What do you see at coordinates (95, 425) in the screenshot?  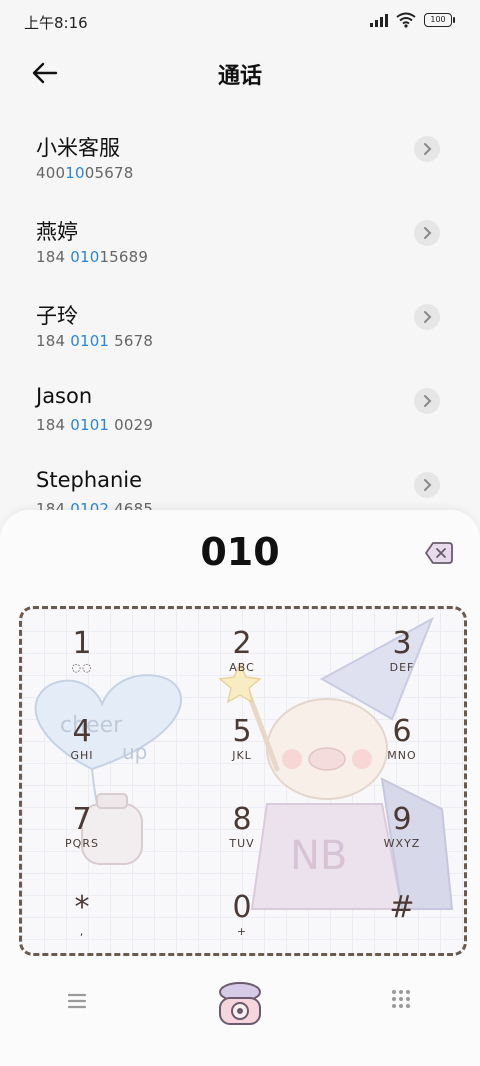 I see `contact-number: 184 0101 0029` at bounding box center [95, 425].